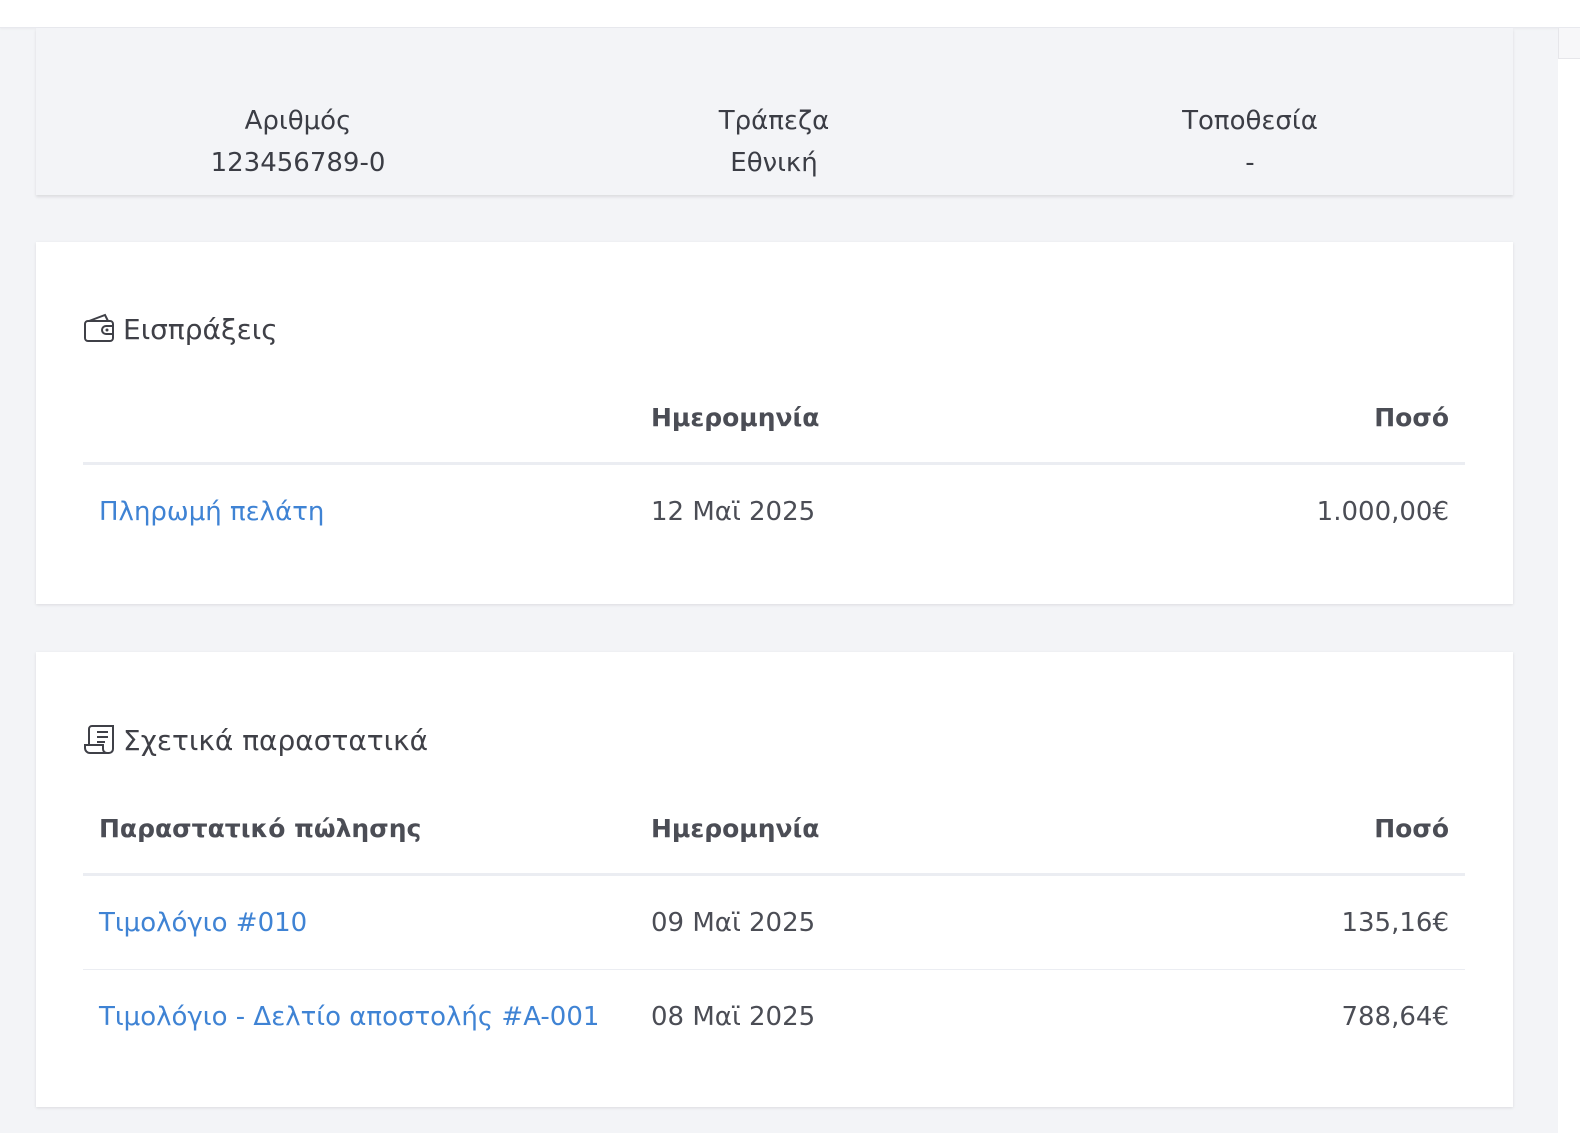 The width and height of the screenshot is (1580, 1133). What do you see at coordinates (774, 121) in the screenshot?
I see `bank-label: Τράπεζα` at bounding box center [774, 121].